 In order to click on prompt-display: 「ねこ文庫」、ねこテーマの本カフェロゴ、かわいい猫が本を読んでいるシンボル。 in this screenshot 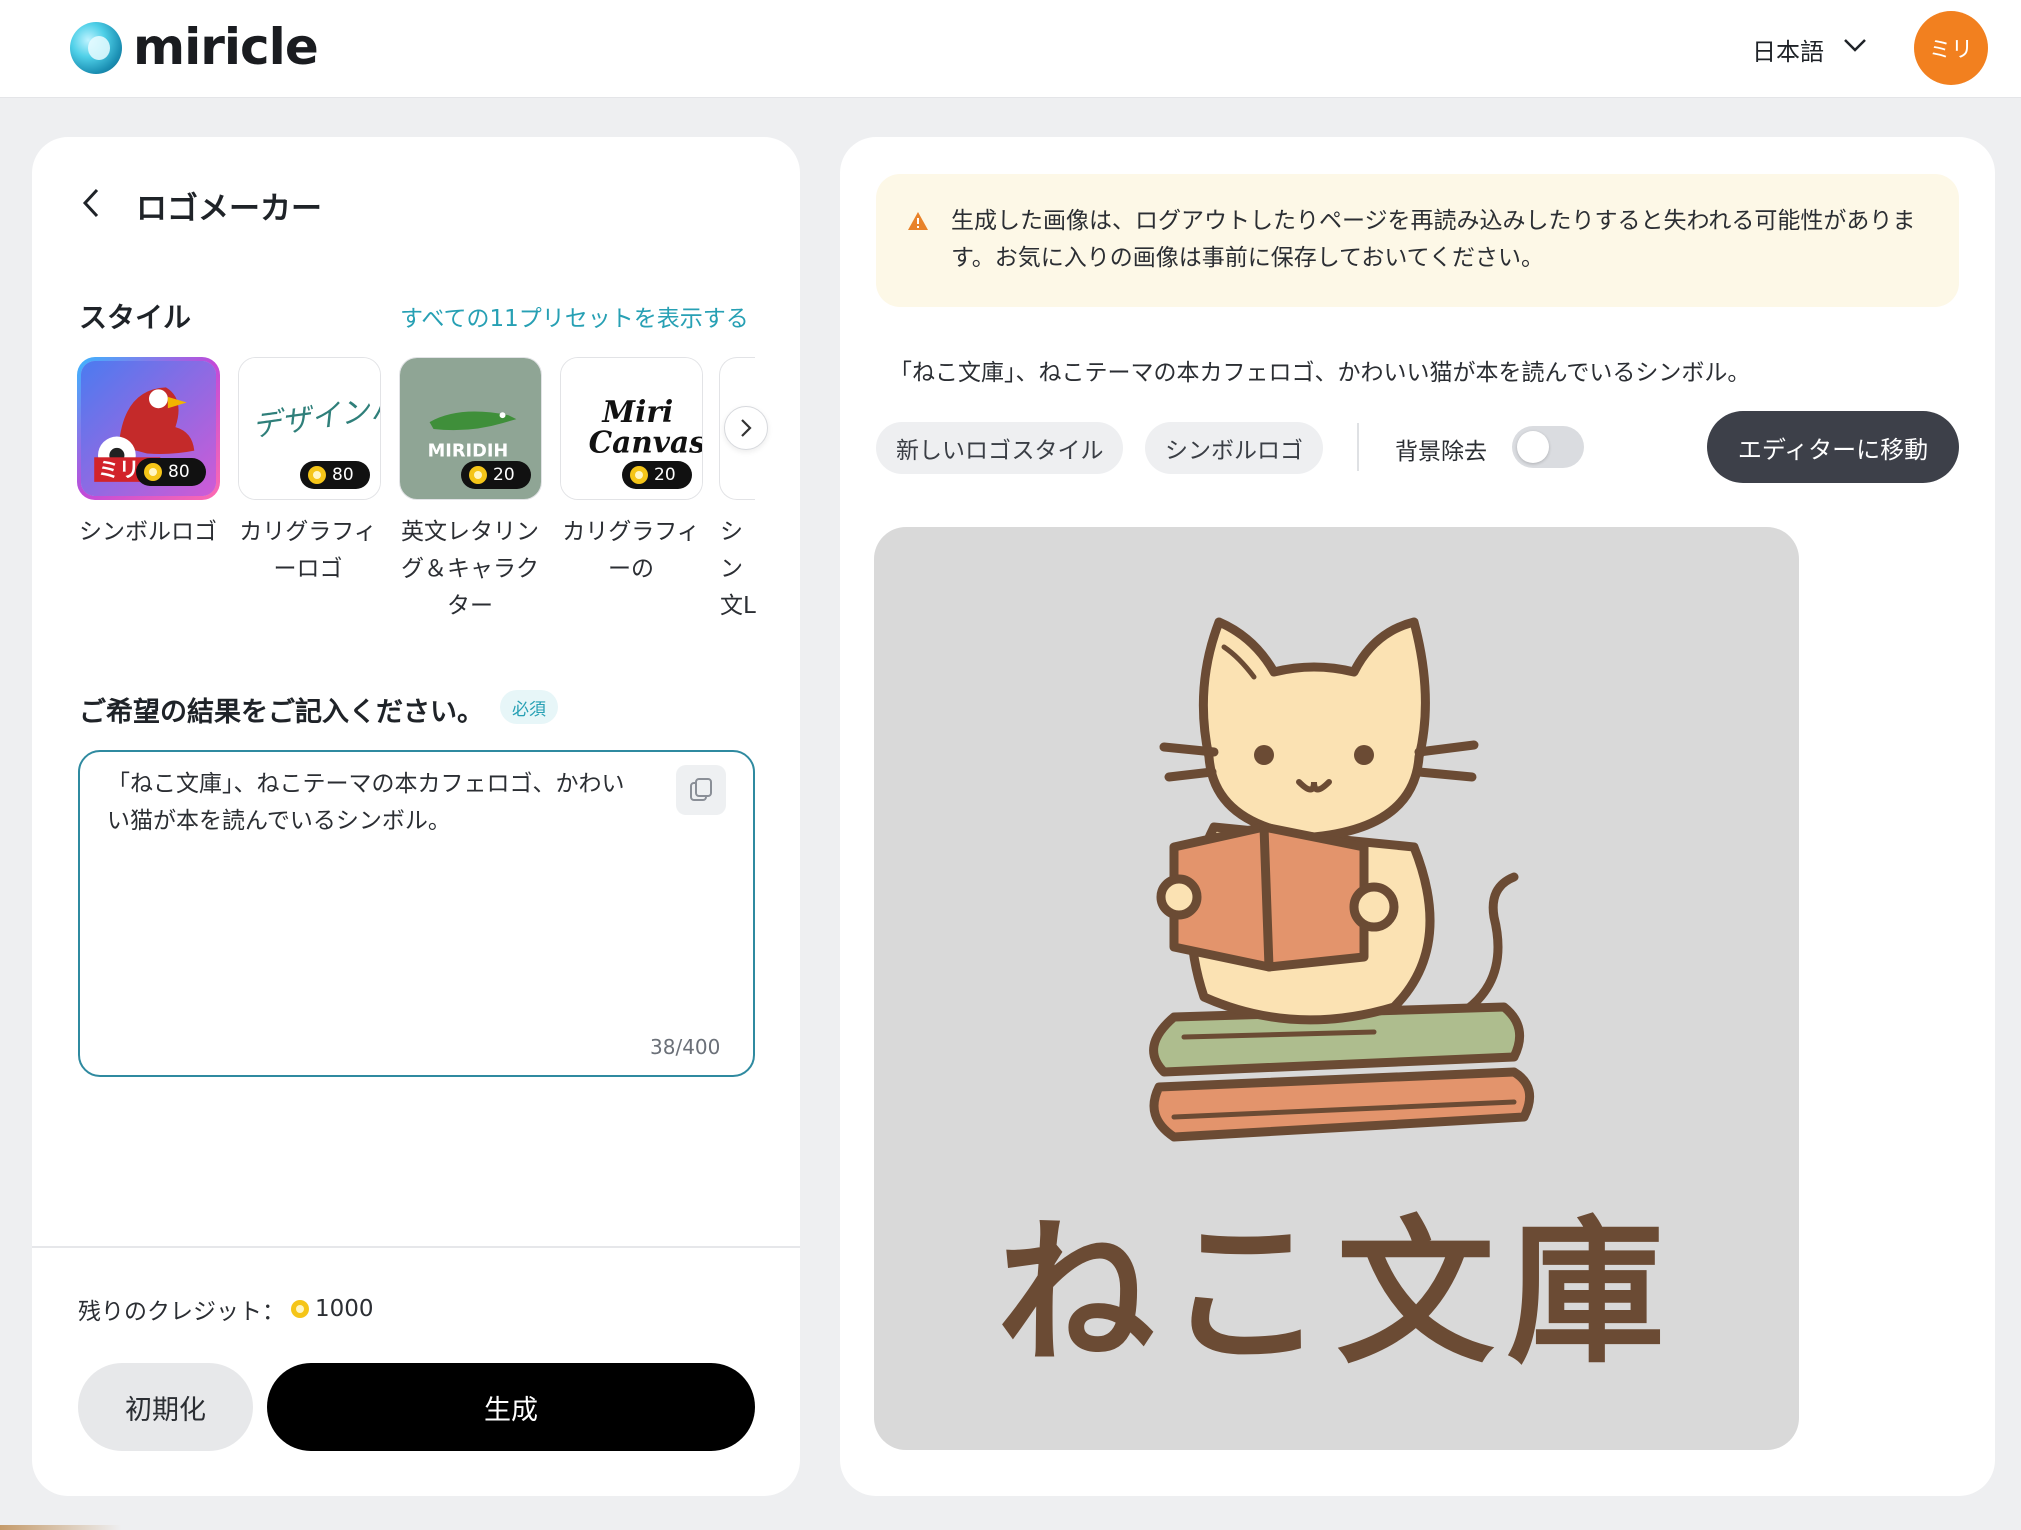, I will do `click(1320, 373)`.